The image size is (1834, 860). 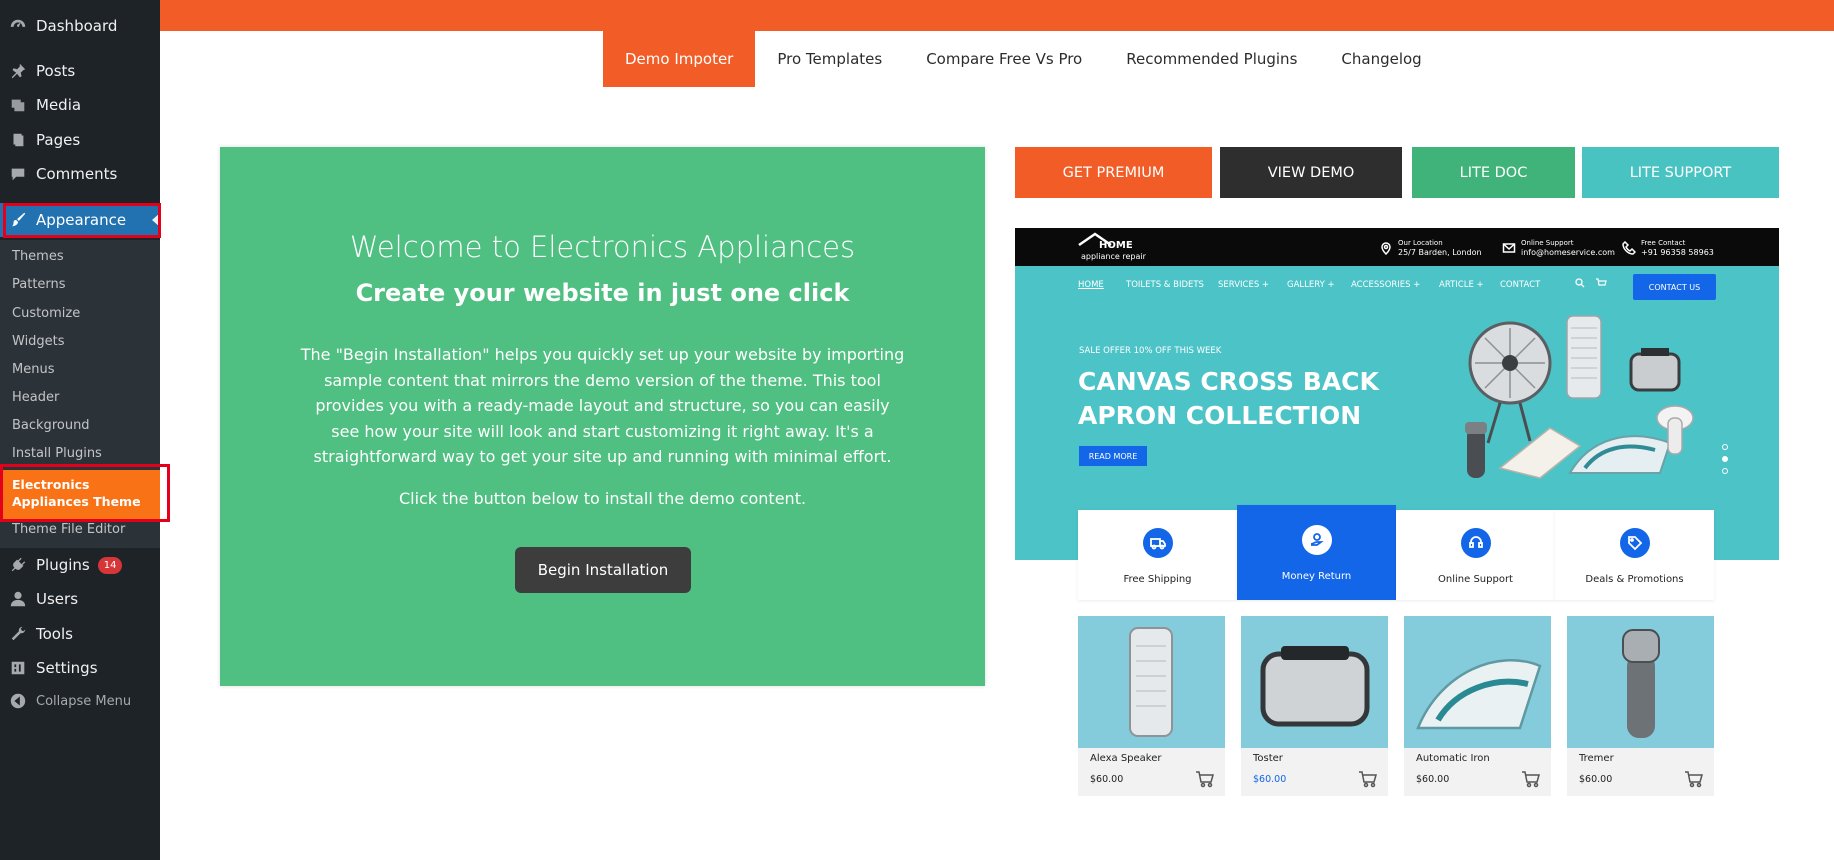 What do you see at coordinates (1725, 462) in the screenshot?
I see `preview-slider-dots` at bounding box center [1725, 462].